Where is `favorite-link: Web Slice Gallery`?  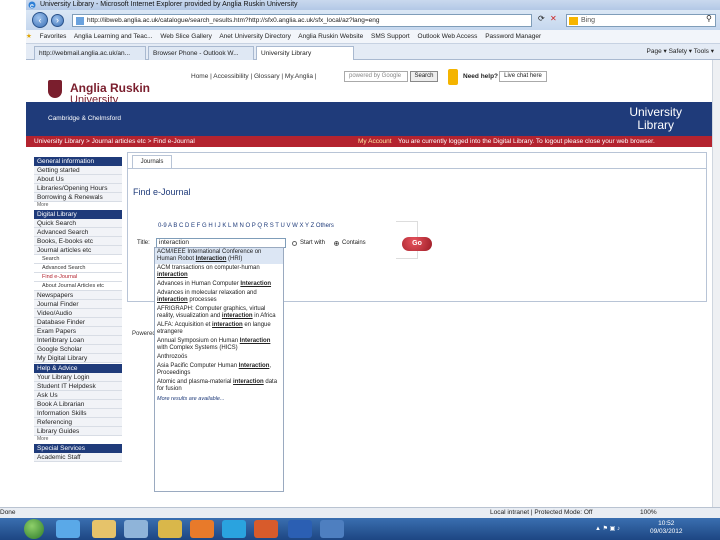 favorite-link: Web Slice Gallery is located at coordinates (186, 36).